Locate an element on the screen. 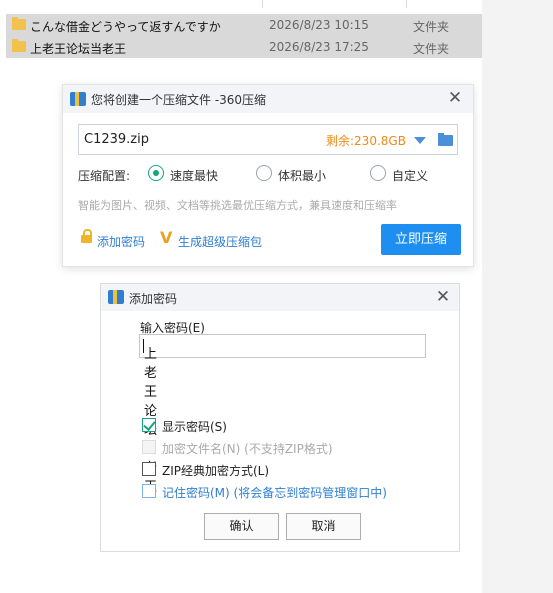 The image size is (553, 593). archive-path-field: C1239.zip 剩余:230.8GB is located at coordinates (268, 139).